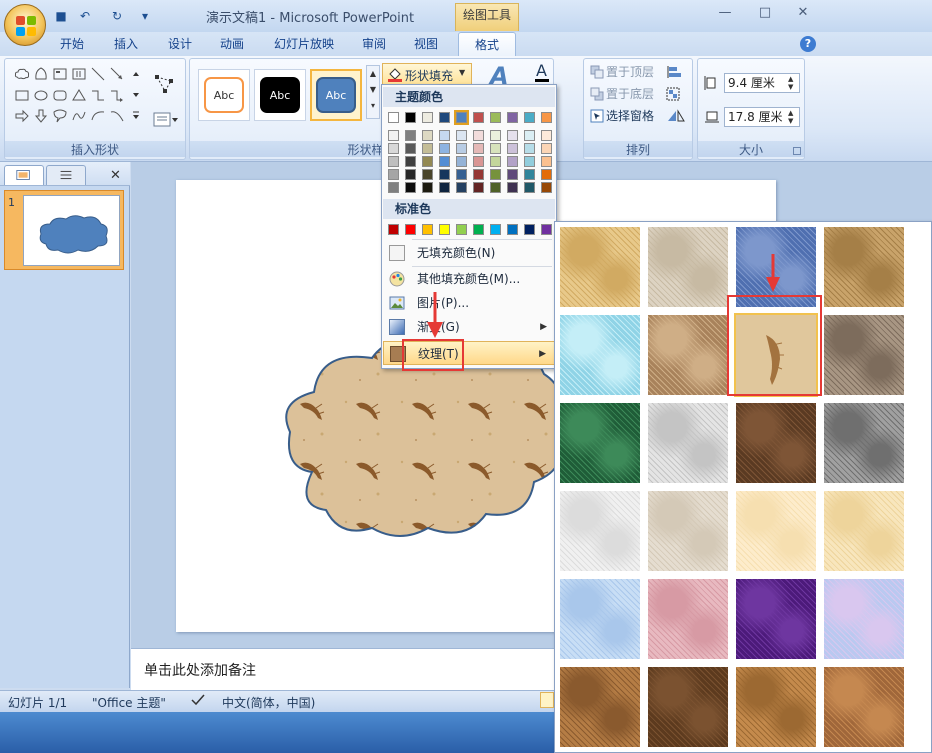 This screenshot has width=932, height=753. Describe the element at coordinates (136, 116) in the screenshot. I see `gallery-more-icon` at that location.